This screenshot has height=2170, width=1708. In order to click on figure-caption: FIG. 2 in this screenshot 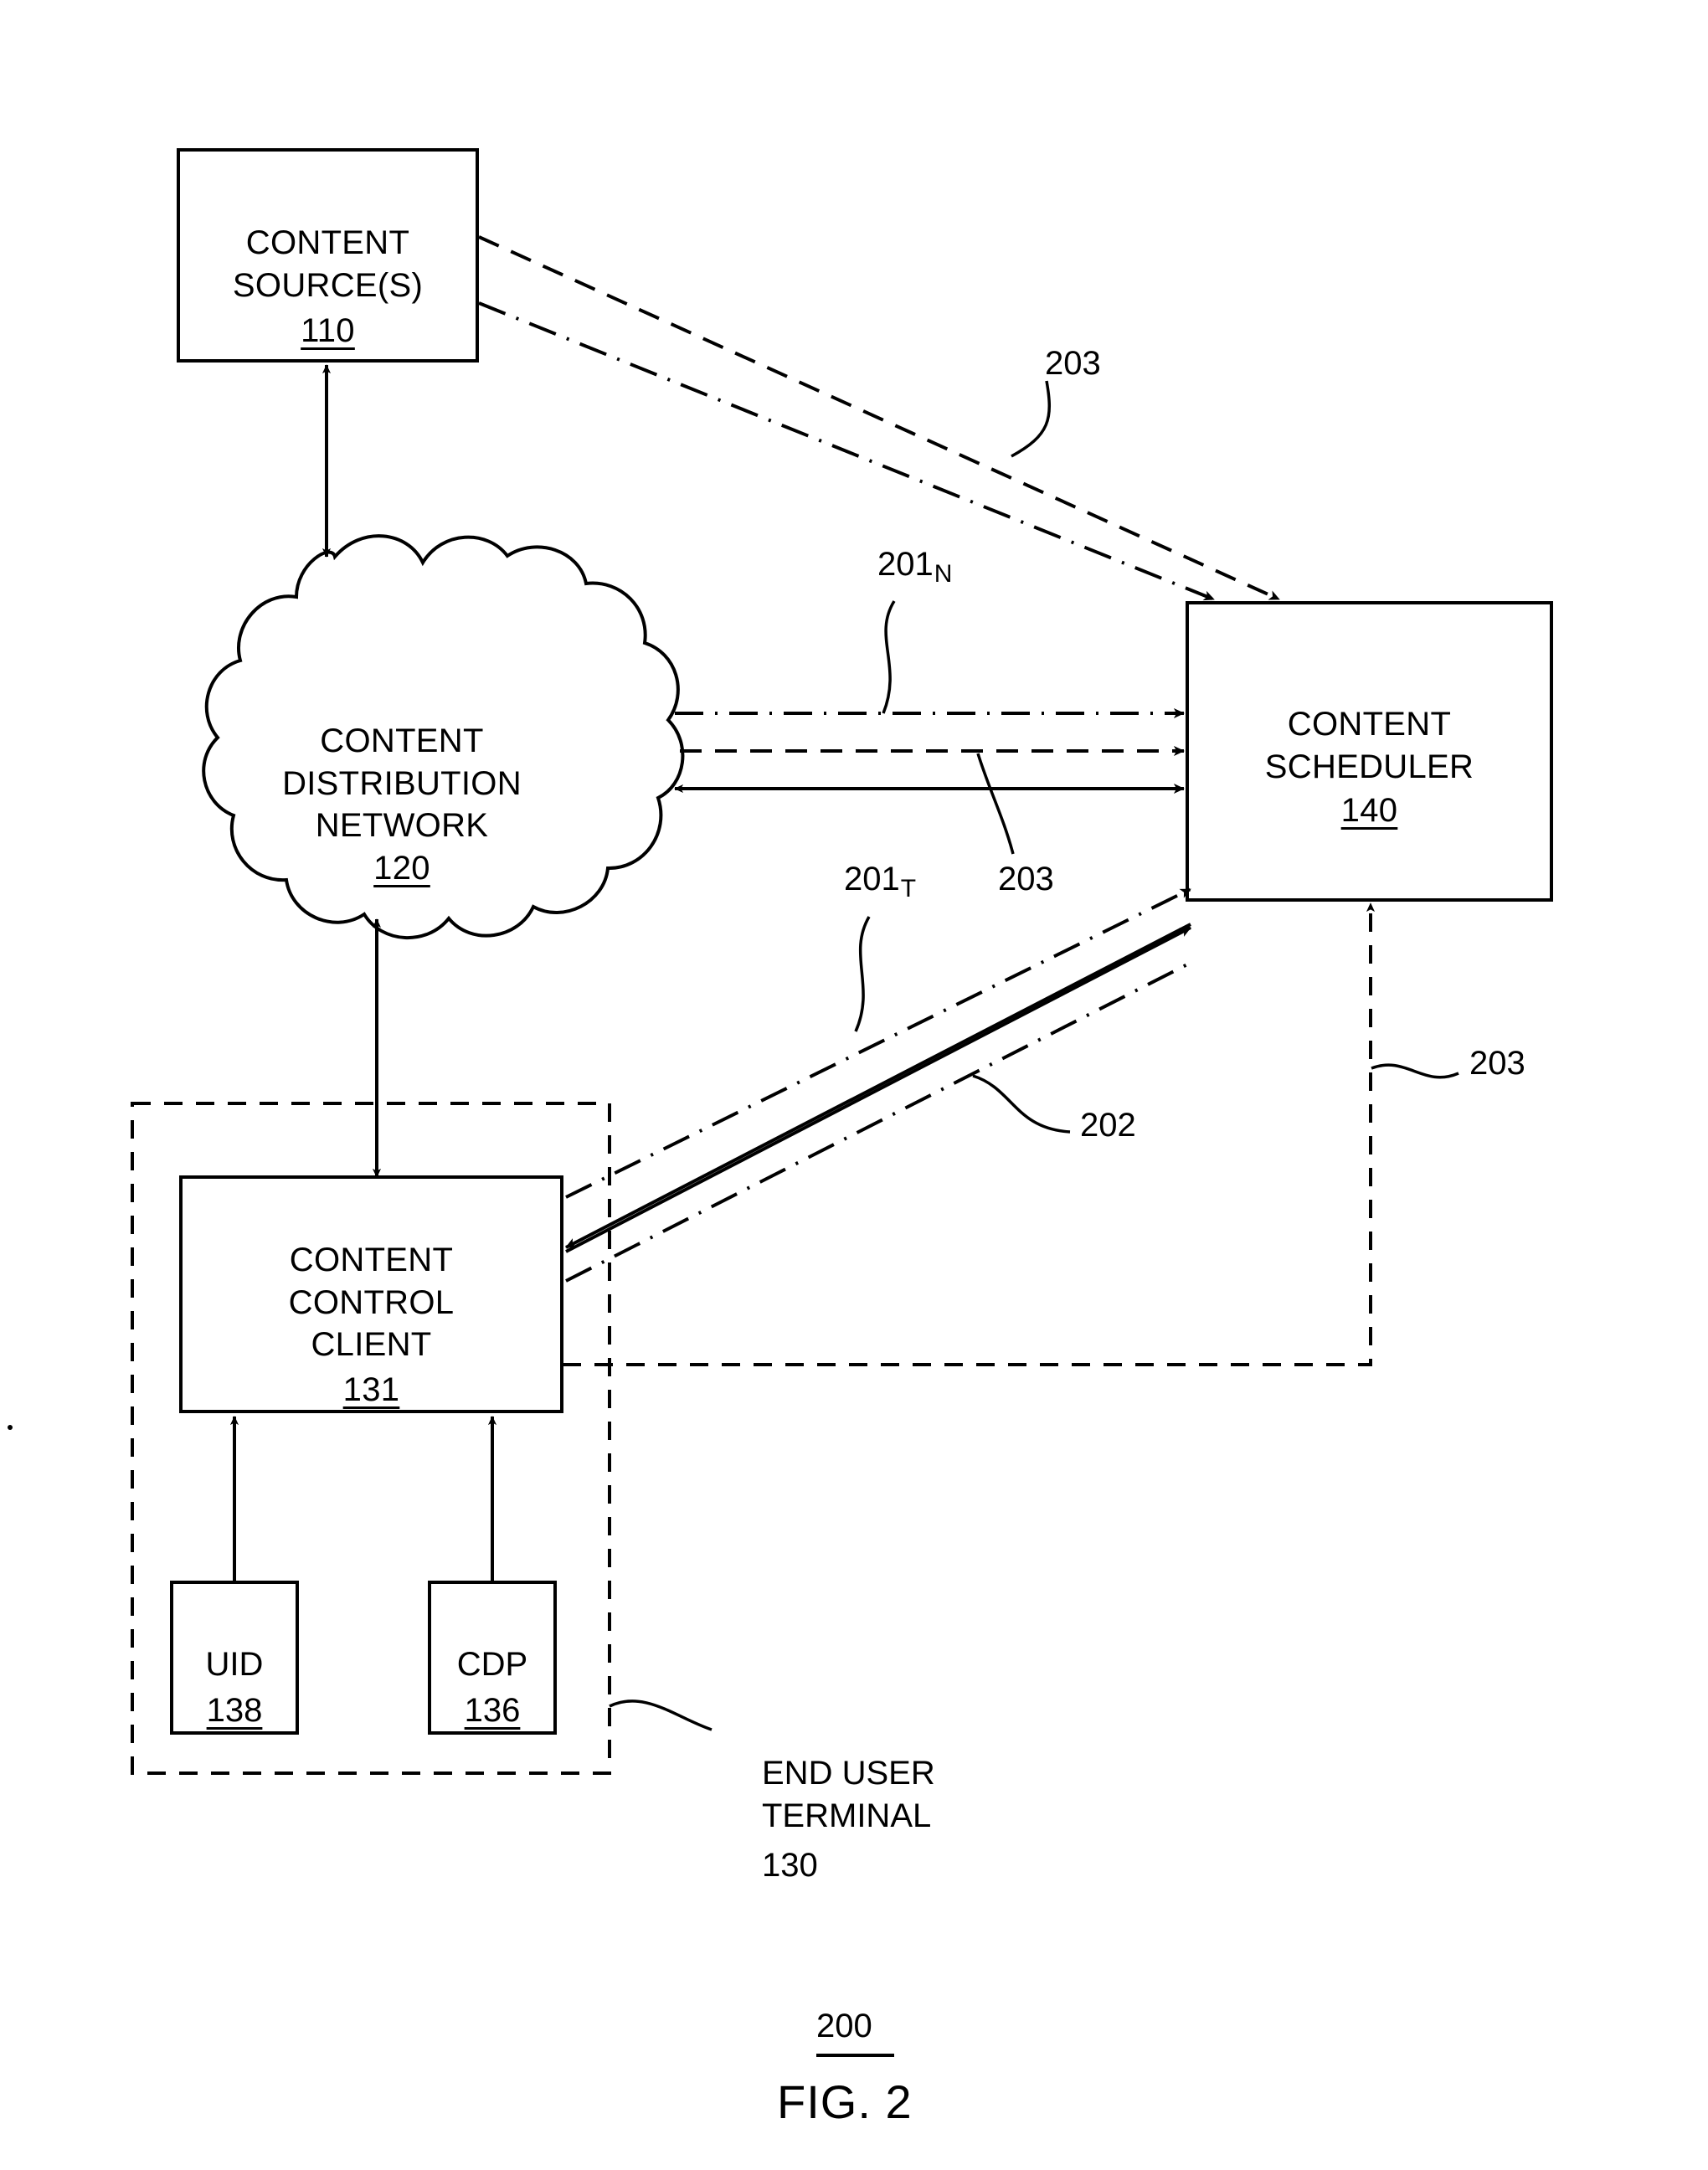, I will do `click(845, 2102)`.